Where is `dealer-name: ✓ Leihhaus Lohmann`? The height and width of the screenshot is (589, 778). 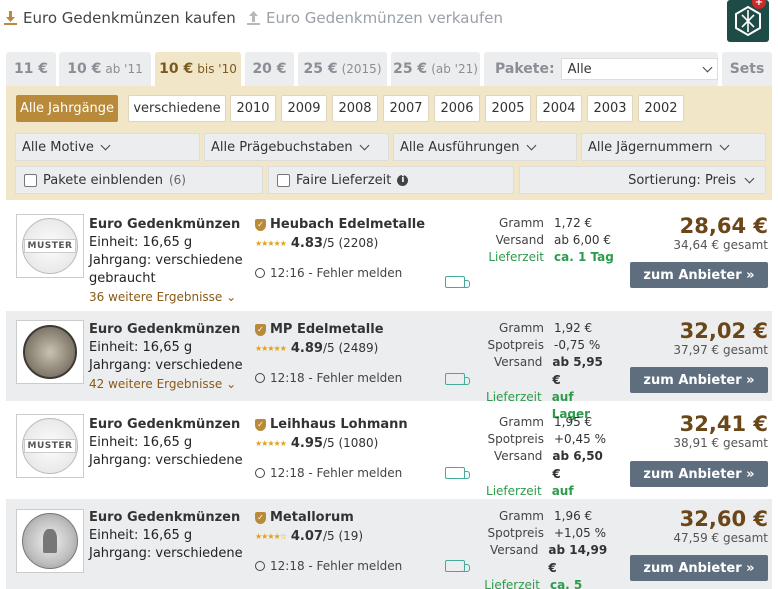
dealer-name: ✓ Leihhaus Lohmann is located at coordinates (331, 425).